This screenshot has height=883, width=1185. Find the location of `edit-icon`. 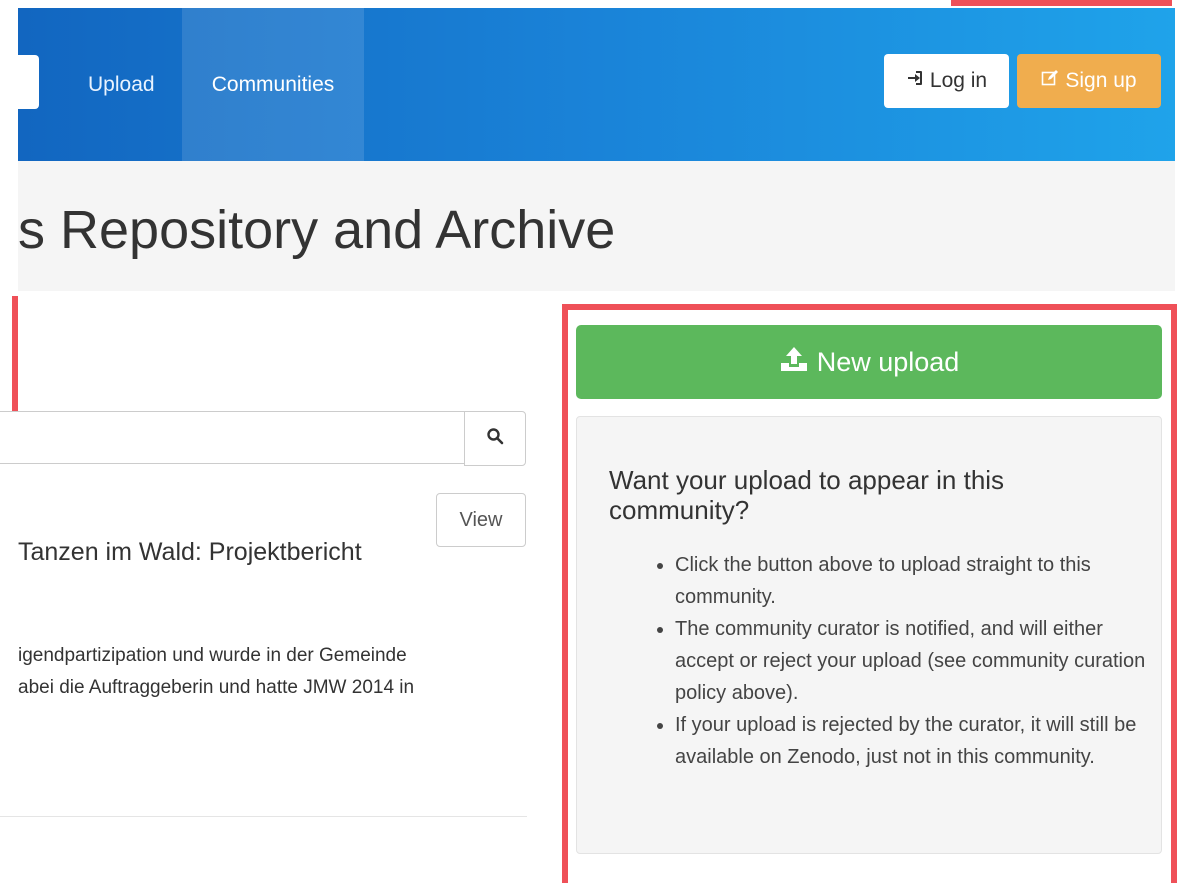

edit-icon is located at coordinates (1050, 81).